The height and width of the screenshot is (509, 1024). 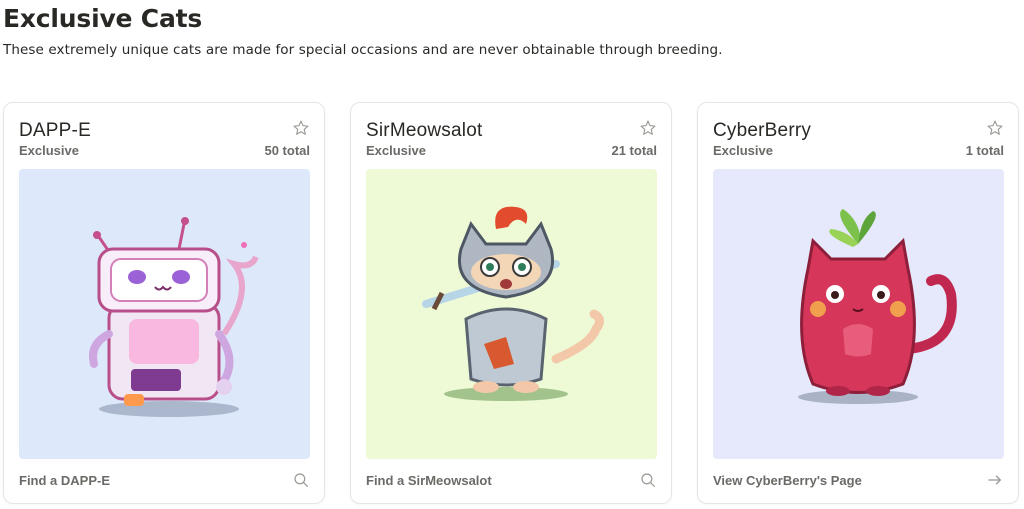 What do you see at coordinates (511, 481) in the screenshot?
I see `find-cat-link: Find a SirMeowsalot` at bounding box center [511, 481].